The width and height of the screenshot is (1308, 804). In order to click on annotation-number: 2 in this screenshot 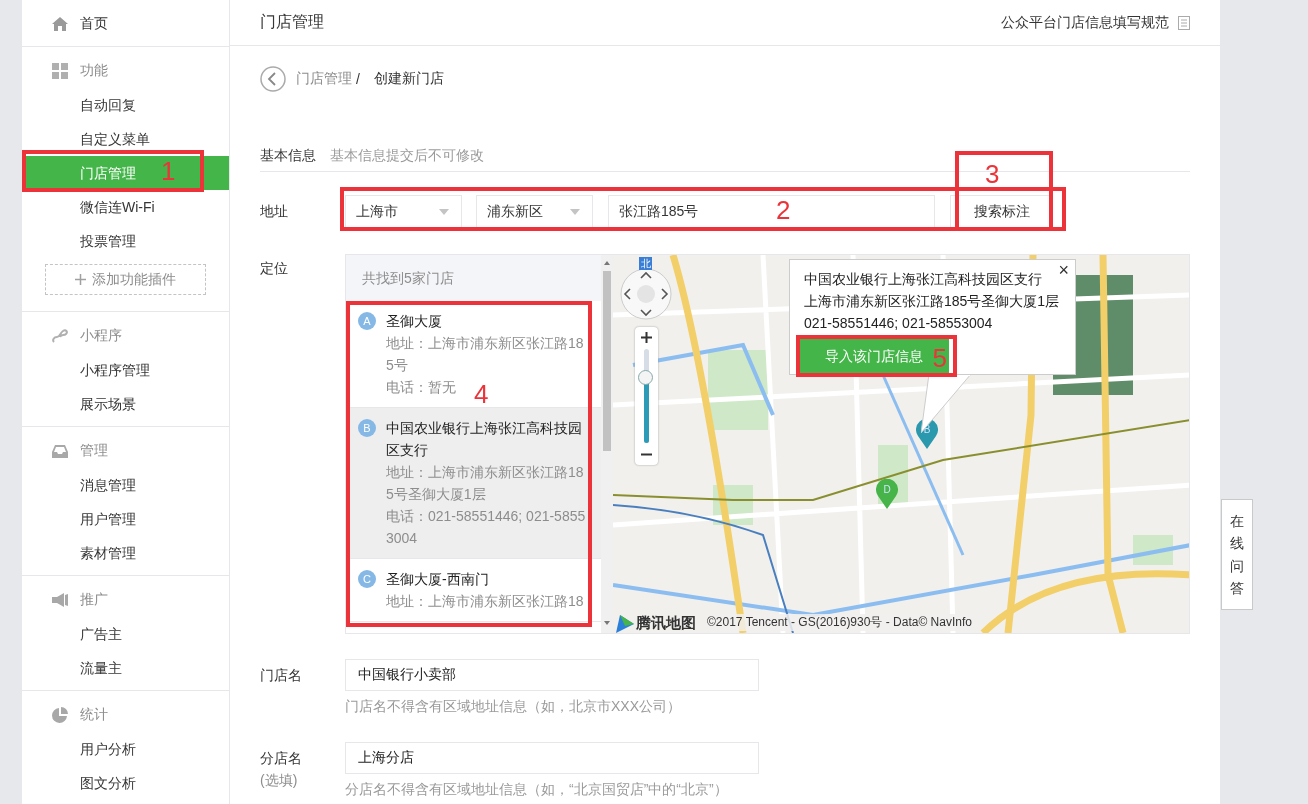, I will do `click(783, 210)`.